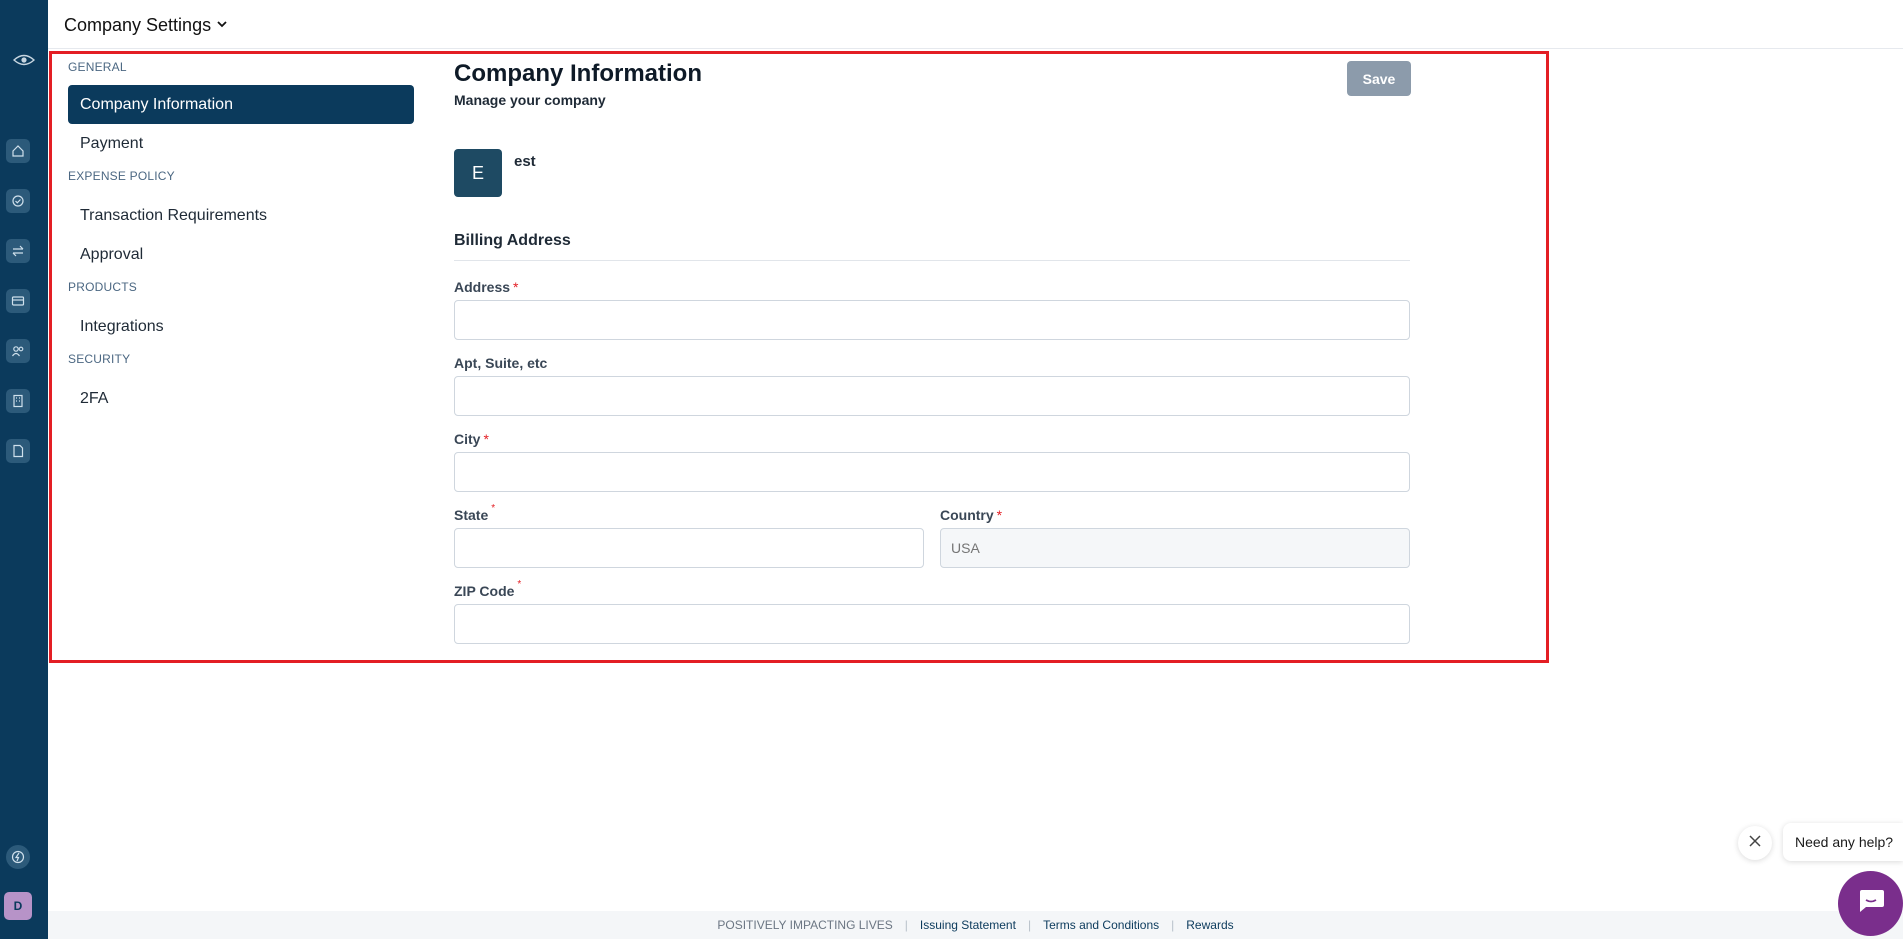 This screenshot has width=1903, height=939. Describe the element at coordinates (24, 60) in the screenshot. I see `eye-logo-icon` at that location.